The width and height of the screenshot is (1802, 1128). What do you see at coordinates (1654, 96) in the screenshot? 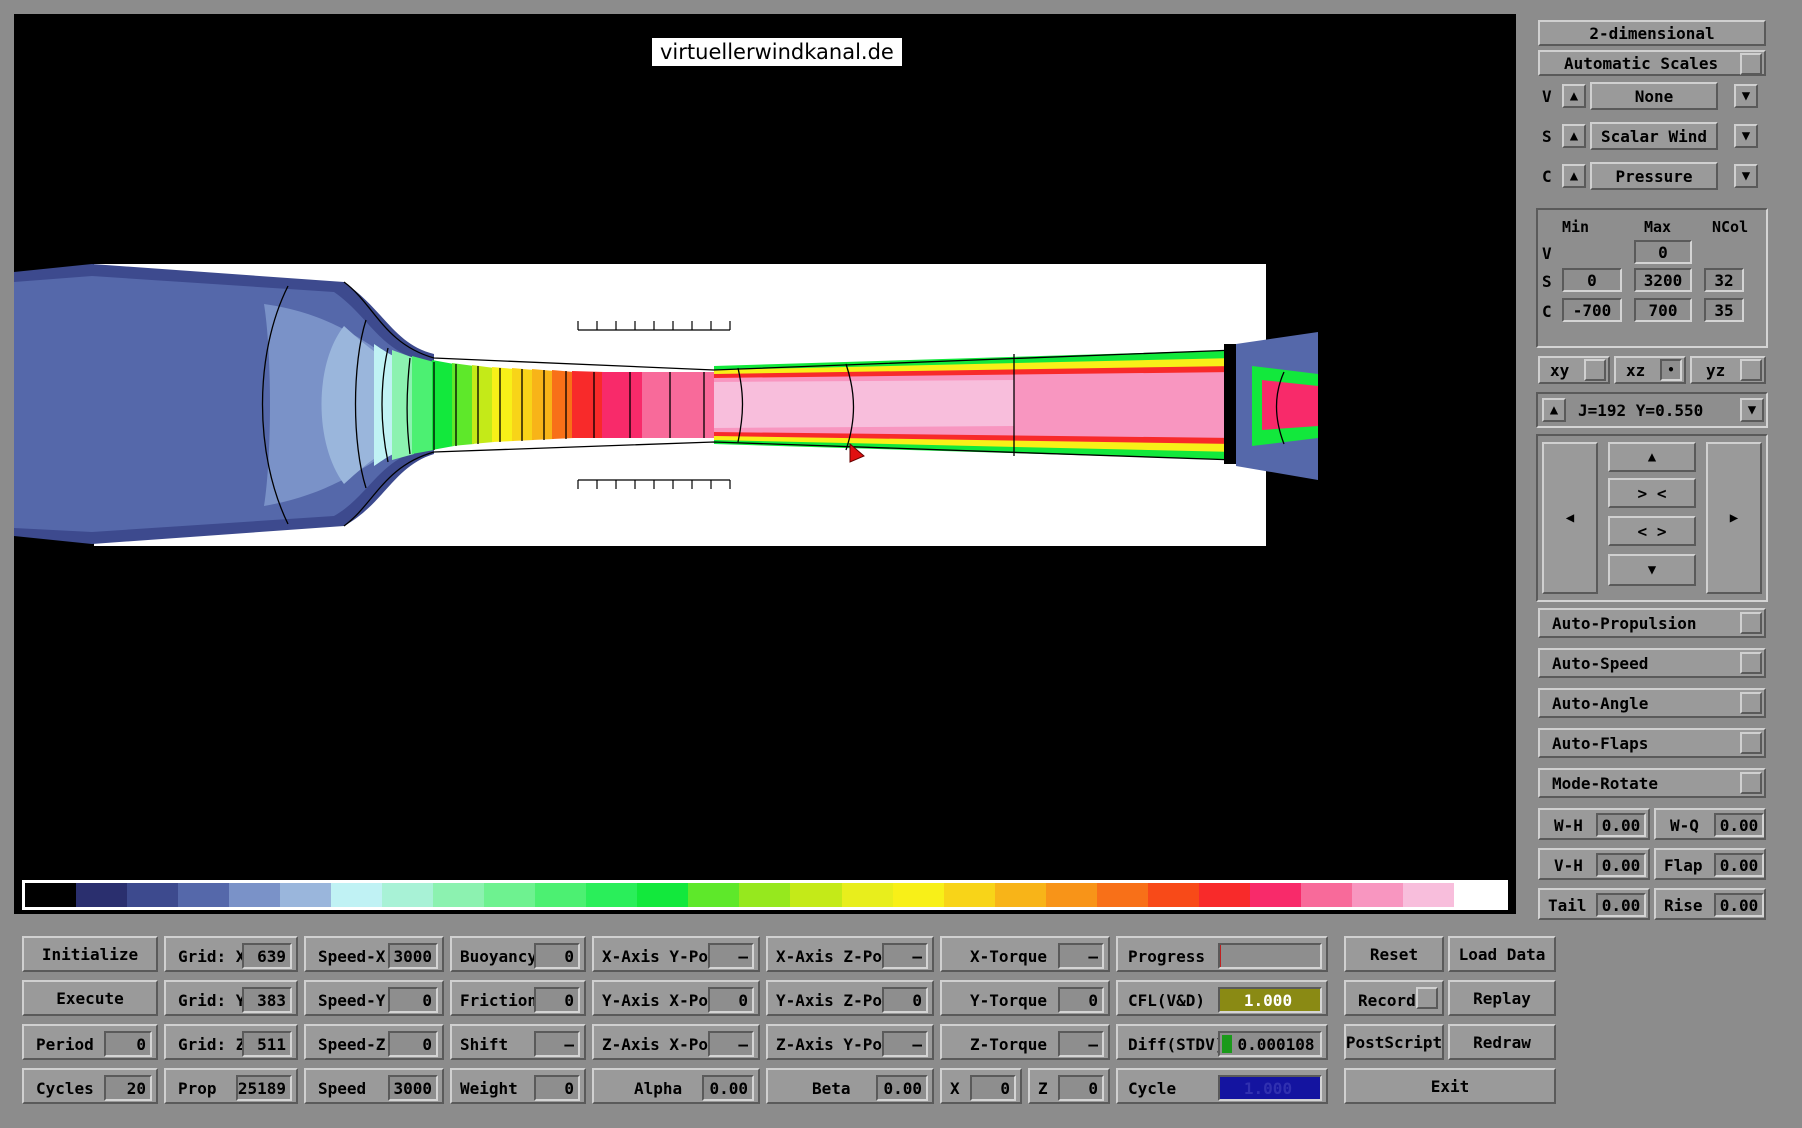
I see `vector-select-value: None` at bounding box center [1654, 96].